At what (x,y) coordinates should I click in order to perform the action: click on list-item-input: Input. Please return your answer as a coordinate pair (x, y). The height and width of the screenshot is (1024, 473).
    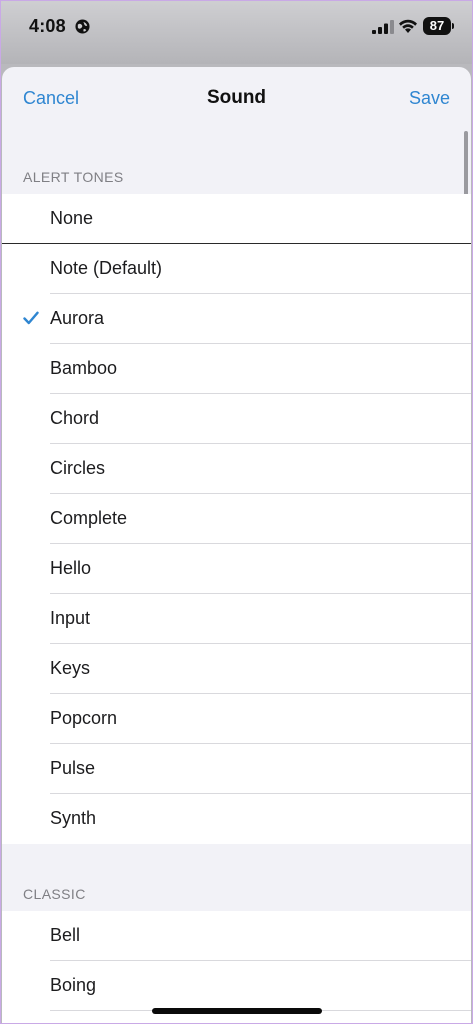
    Looking at the image, I should click on (236, 619).